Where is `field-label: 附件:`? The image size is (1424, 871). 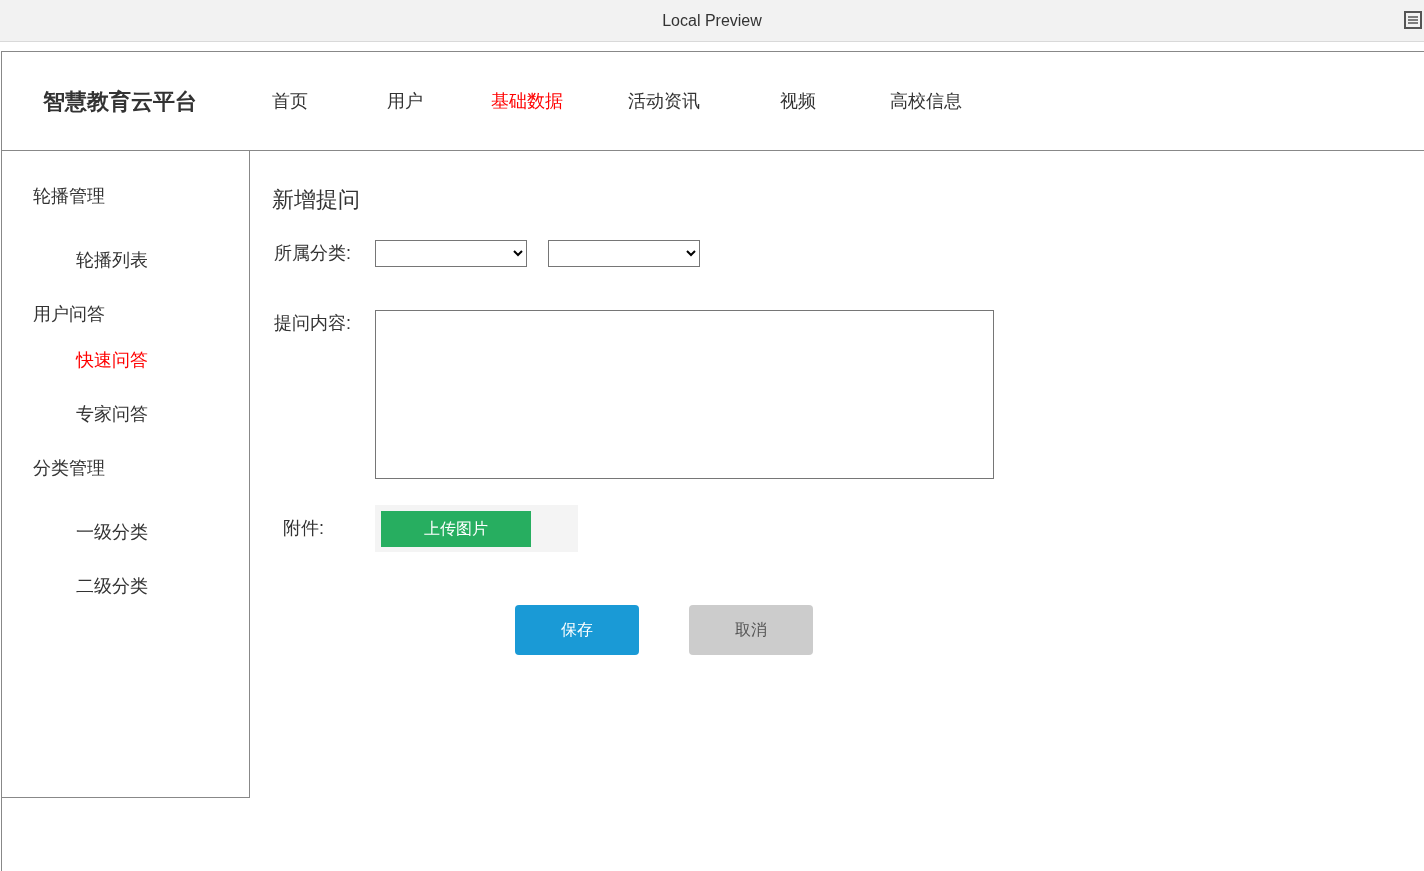
field-label: 附件: is located at coordinates (303, 528).